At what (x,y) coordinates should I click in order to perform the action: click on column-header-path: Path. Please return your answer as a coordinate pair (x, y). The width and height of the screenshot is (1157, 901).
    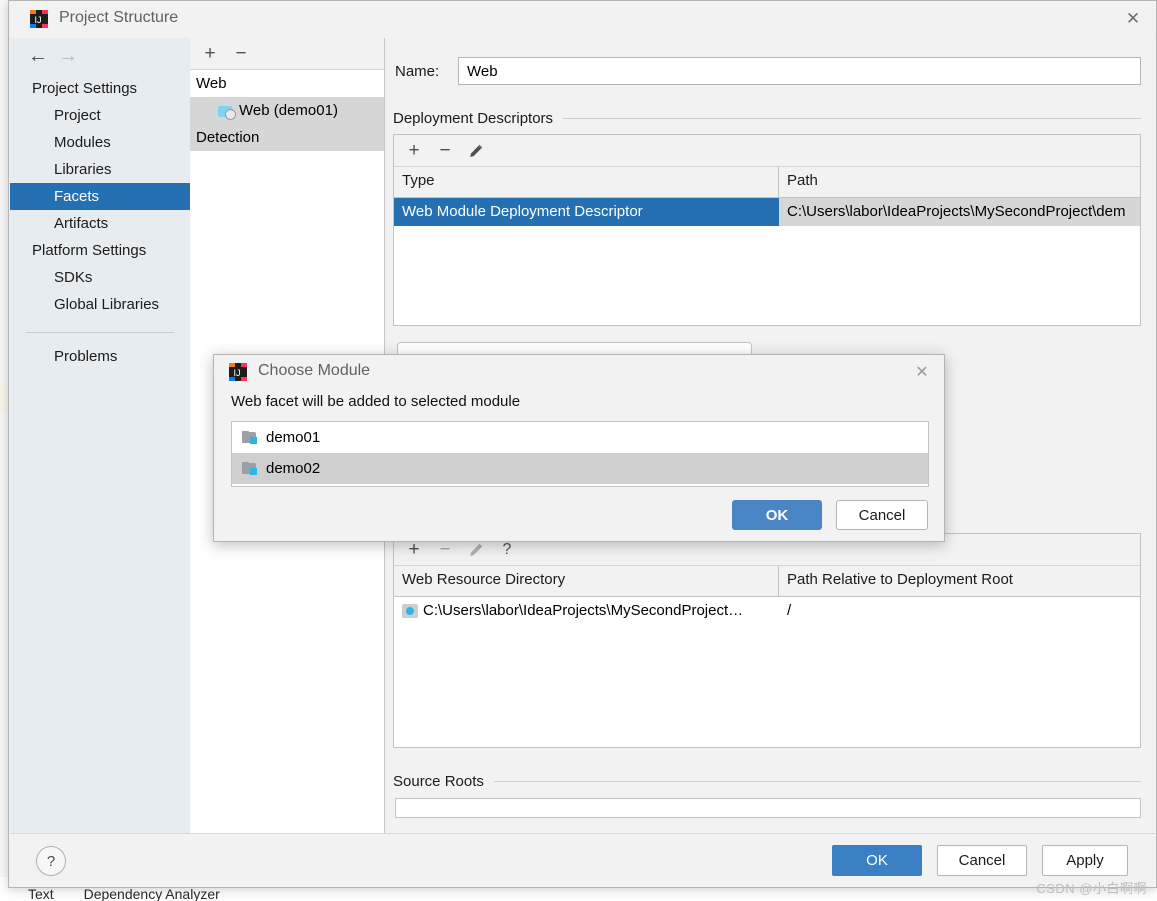
    Looking at the image, I should click on (802, 180).